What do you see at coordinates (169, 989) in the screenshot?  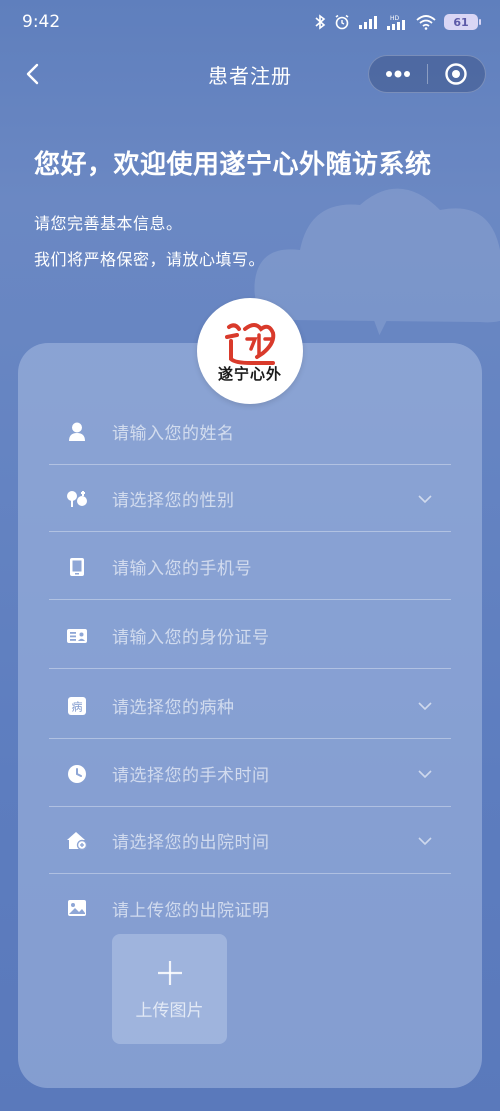 I see `upload-image-button: 上传图片` at bounding box center [169, 989].